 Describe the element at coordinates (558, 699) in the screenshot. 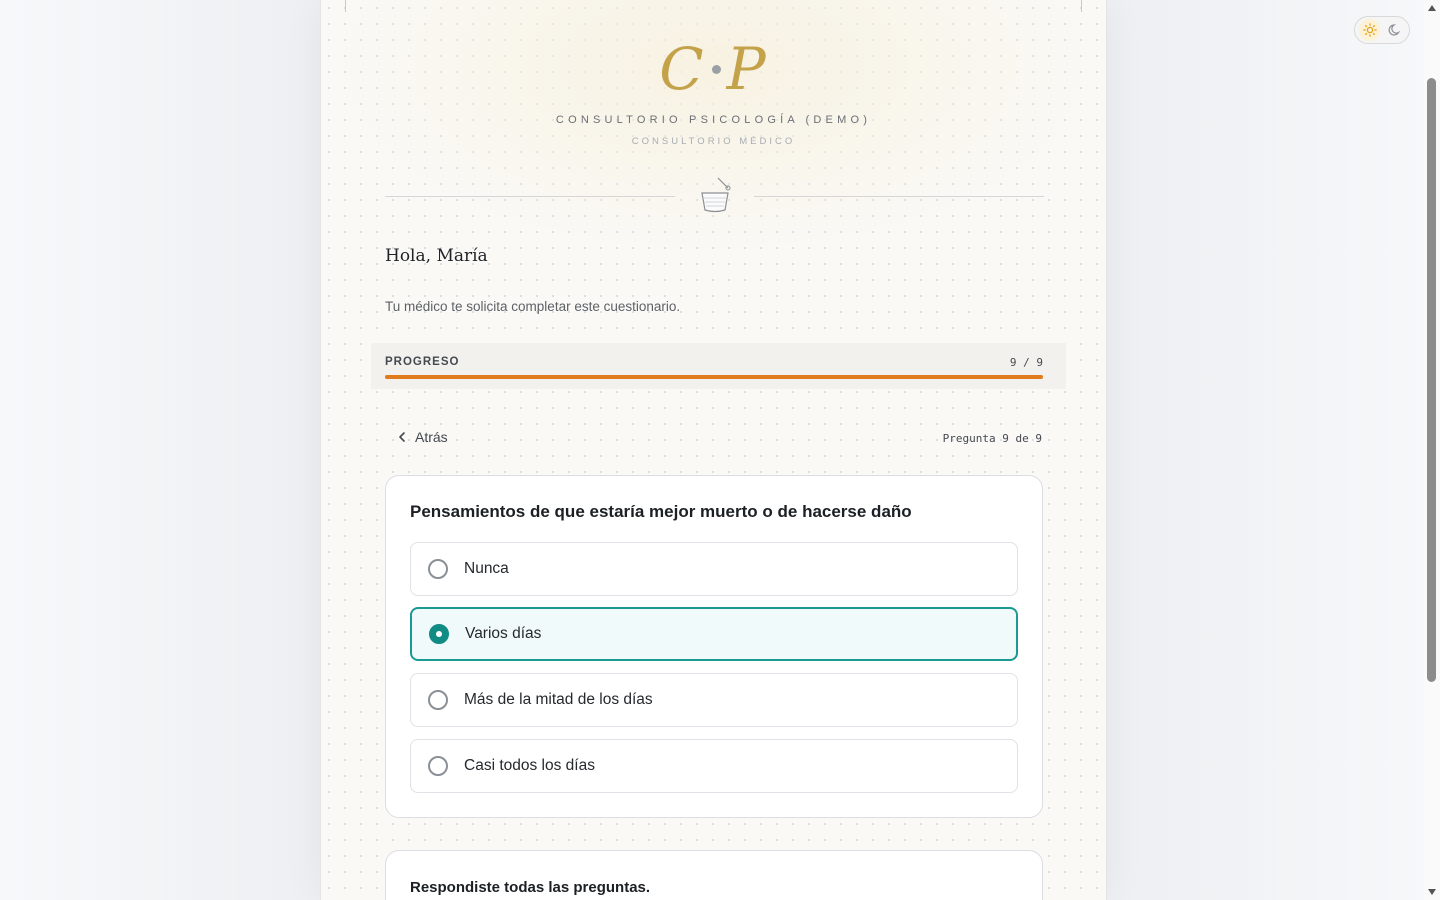

I see `option-label: Más de la mitad de los días` at that location.